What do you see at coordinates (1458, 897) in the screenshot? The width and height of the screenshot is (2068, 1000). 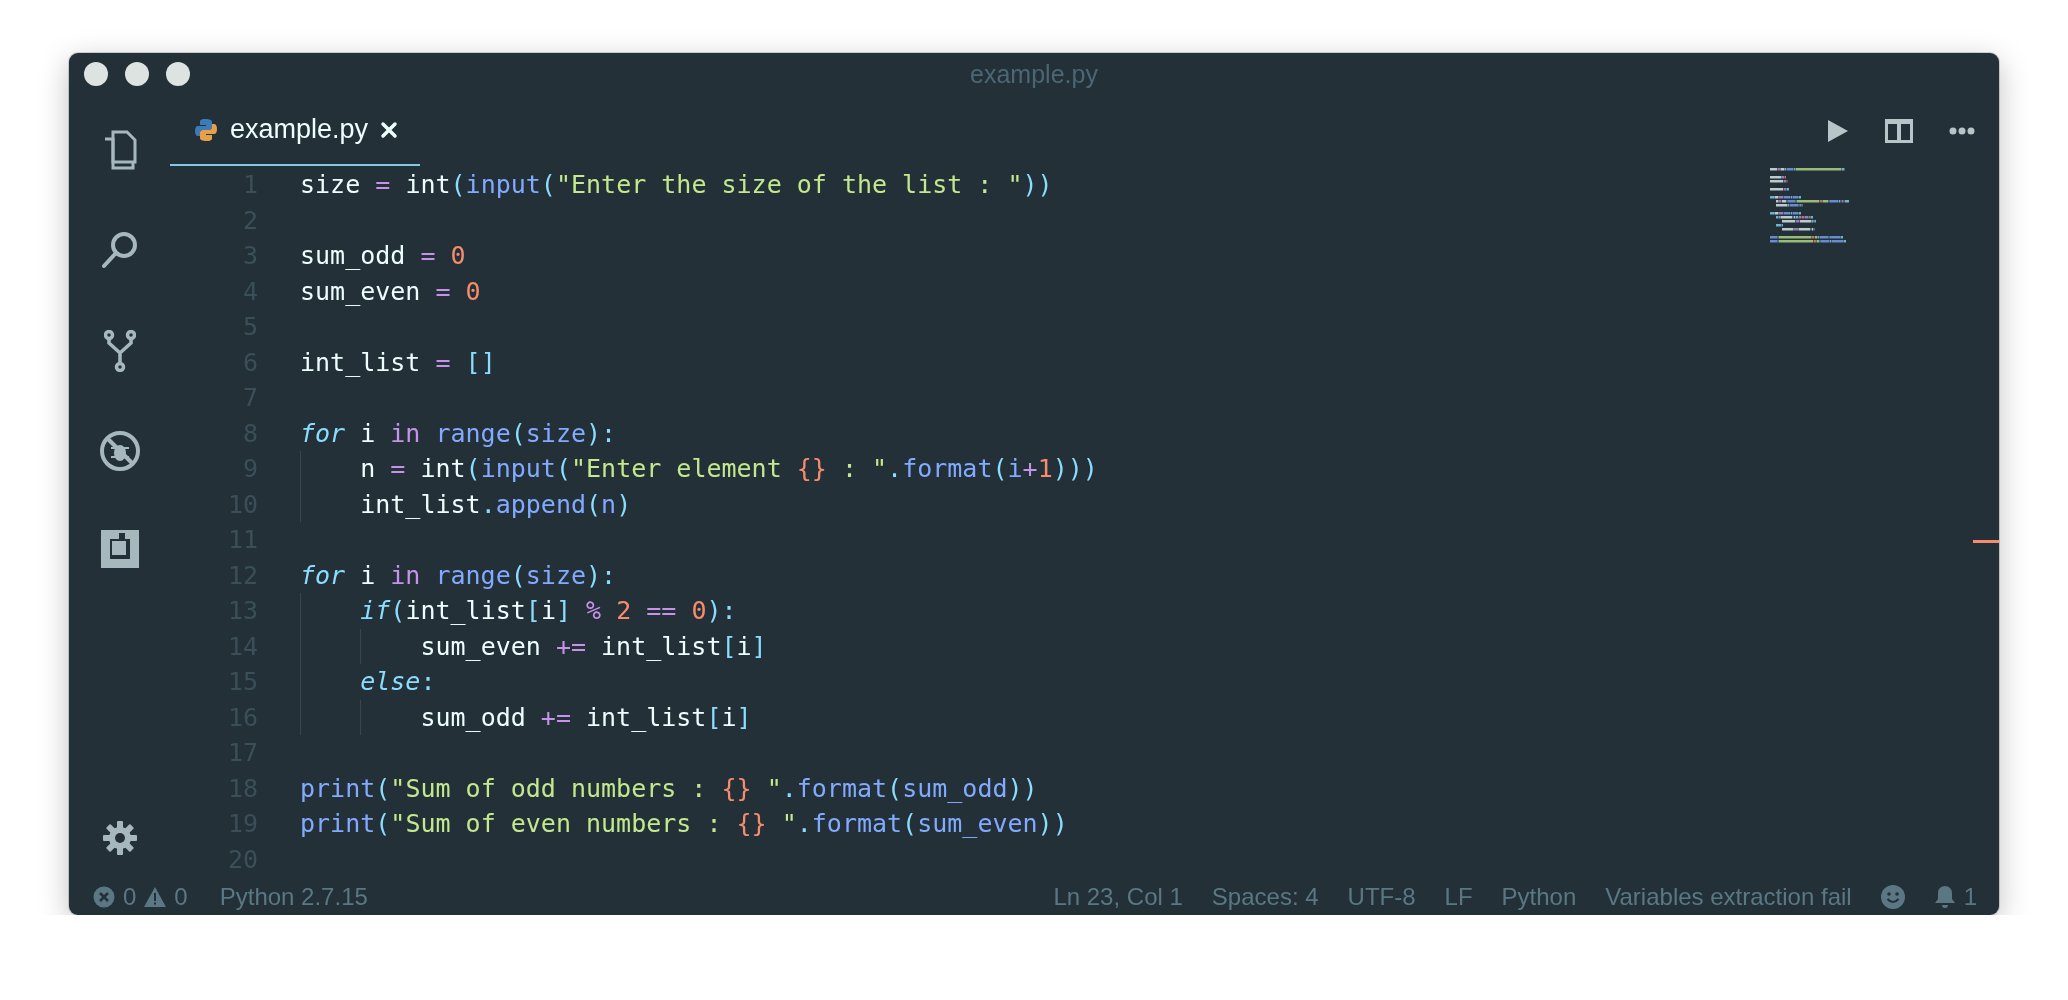 I see `status-item: LF` at bounding box center [1458, 897].